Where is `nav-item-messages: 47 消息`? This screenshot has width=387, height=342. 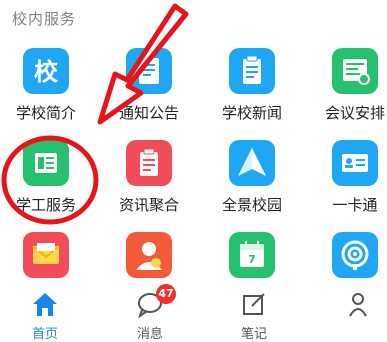
nav-item-messages: 47 消息 is located at coordinates (150, 313).